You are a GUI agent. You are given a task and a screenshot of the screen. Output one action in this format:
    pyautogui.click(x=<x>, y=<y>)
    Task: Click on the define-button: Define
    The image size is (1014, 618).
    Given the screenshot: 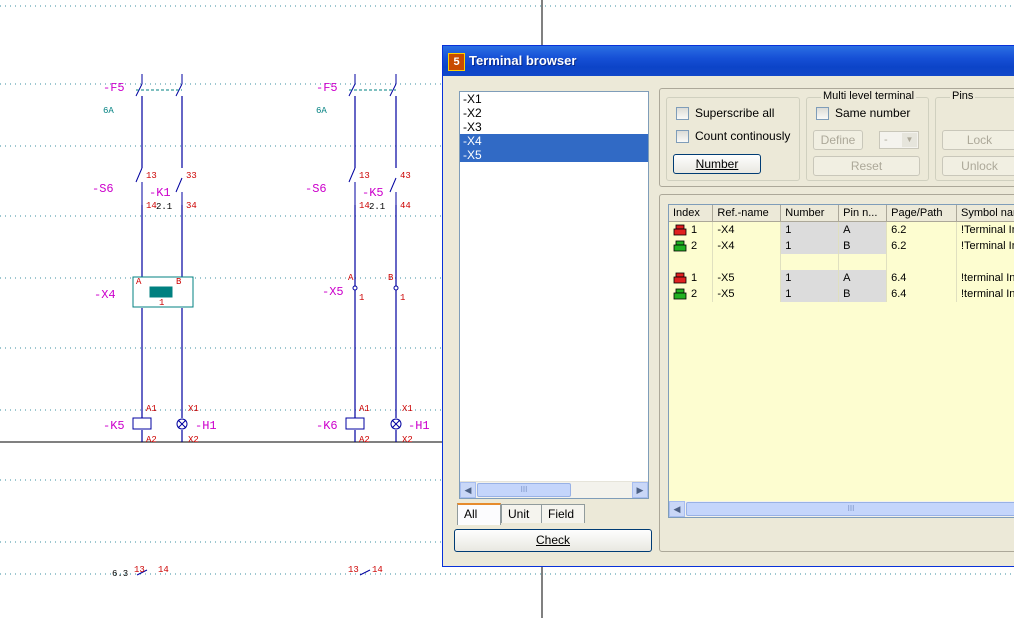 What is the action you would take?
    pyautogui.click(x=838, y=140)
    